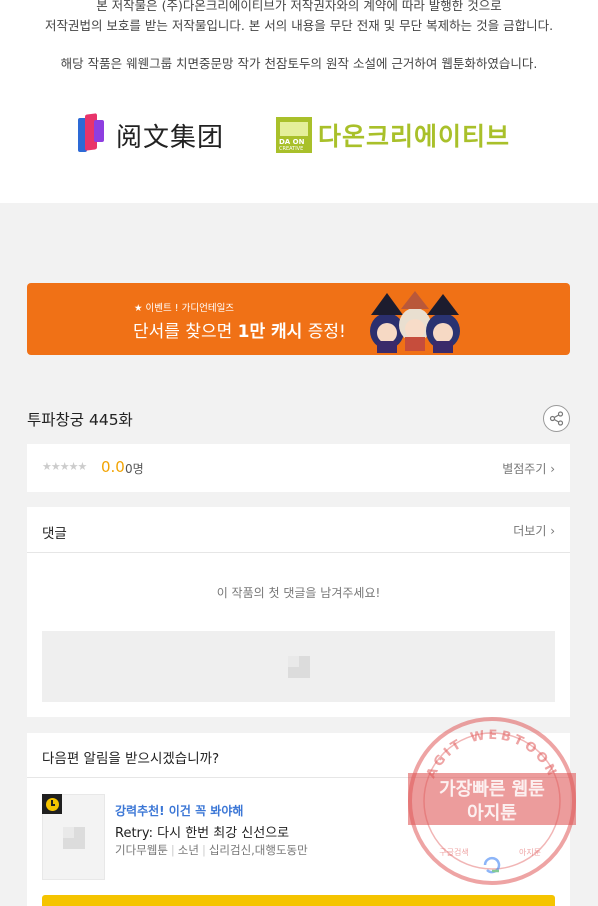  Describe the element at coordinates (188, 850) in the screenshot. I see `meta-genre: 소년` at that location.